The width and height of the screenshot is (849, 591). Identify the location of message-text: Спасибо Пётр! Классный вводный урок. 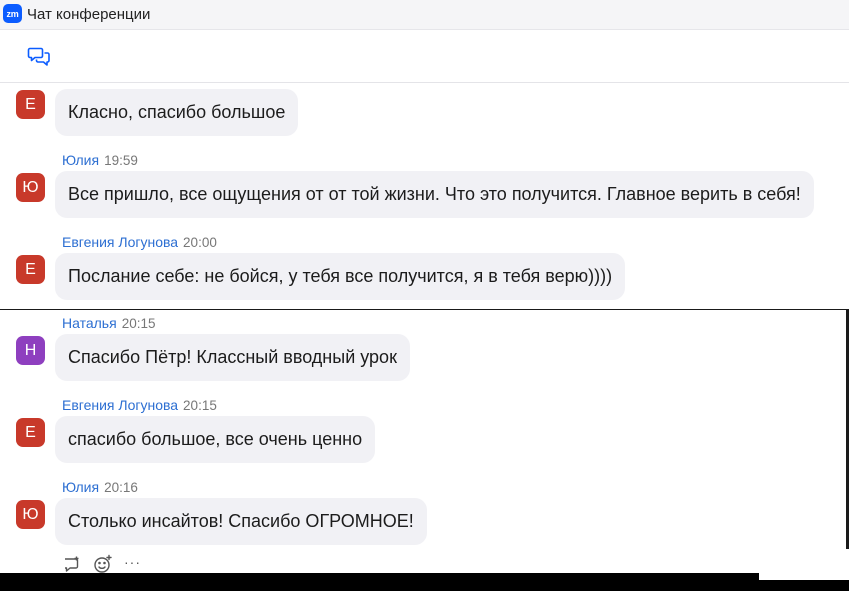
(232, 357).